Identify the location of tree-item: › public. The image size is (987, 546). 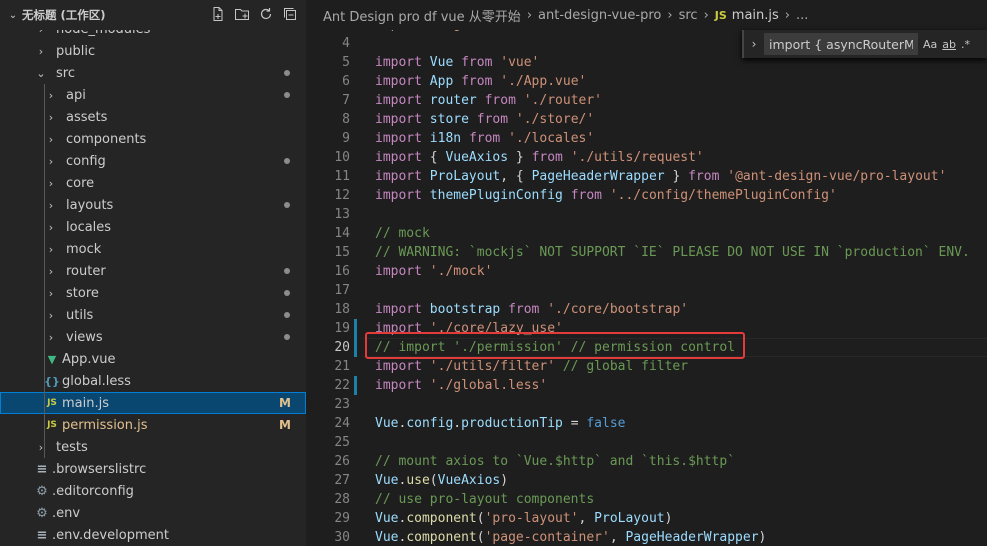
(153, 51).